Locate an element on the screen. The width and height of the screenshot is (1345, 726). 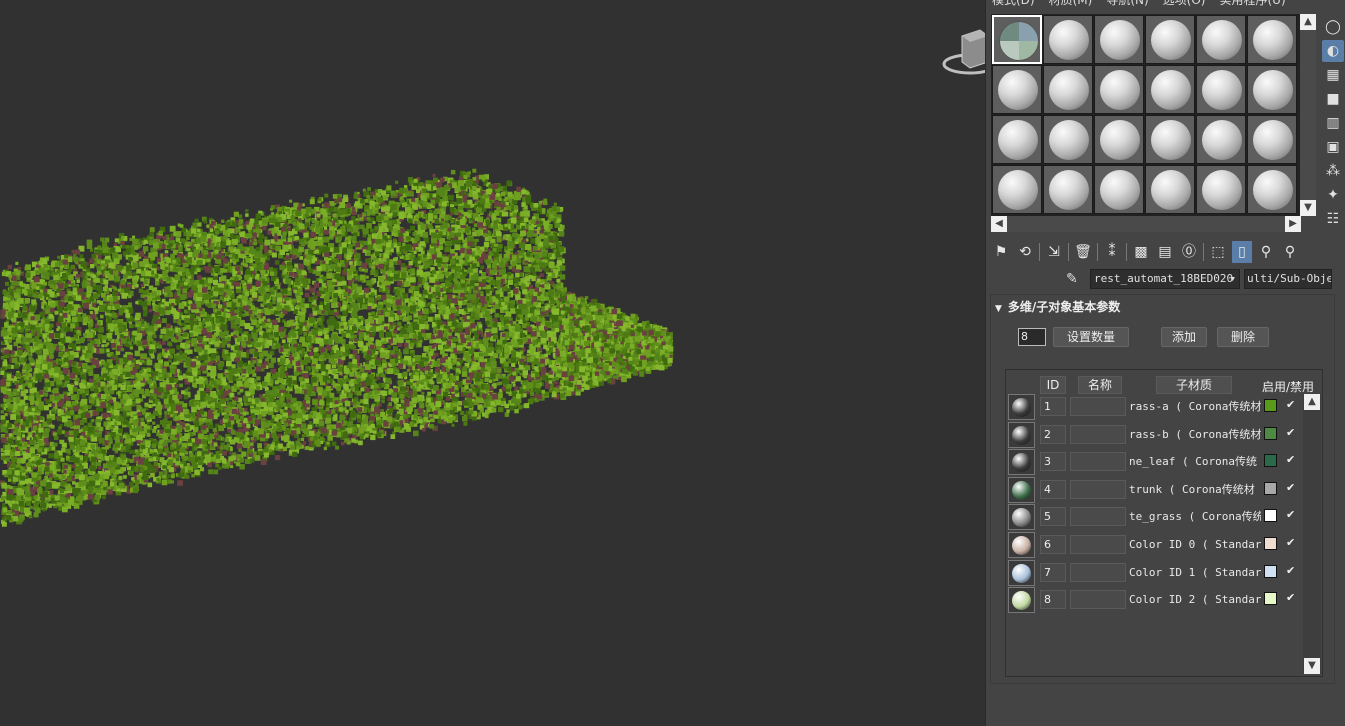
eyedropper-icon: ✎ is located at coordinates (1075, 280).